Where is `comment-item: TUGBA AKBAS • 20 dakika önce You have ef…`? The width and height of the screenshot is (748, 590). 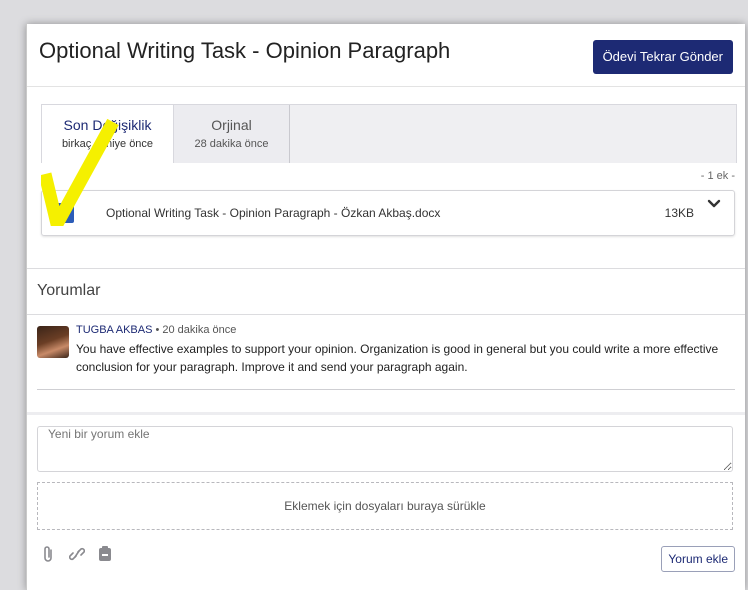 comment-item: TUGBA AKBAS • 20 dakika önce You have ef… is located at coordinates (386, 352).